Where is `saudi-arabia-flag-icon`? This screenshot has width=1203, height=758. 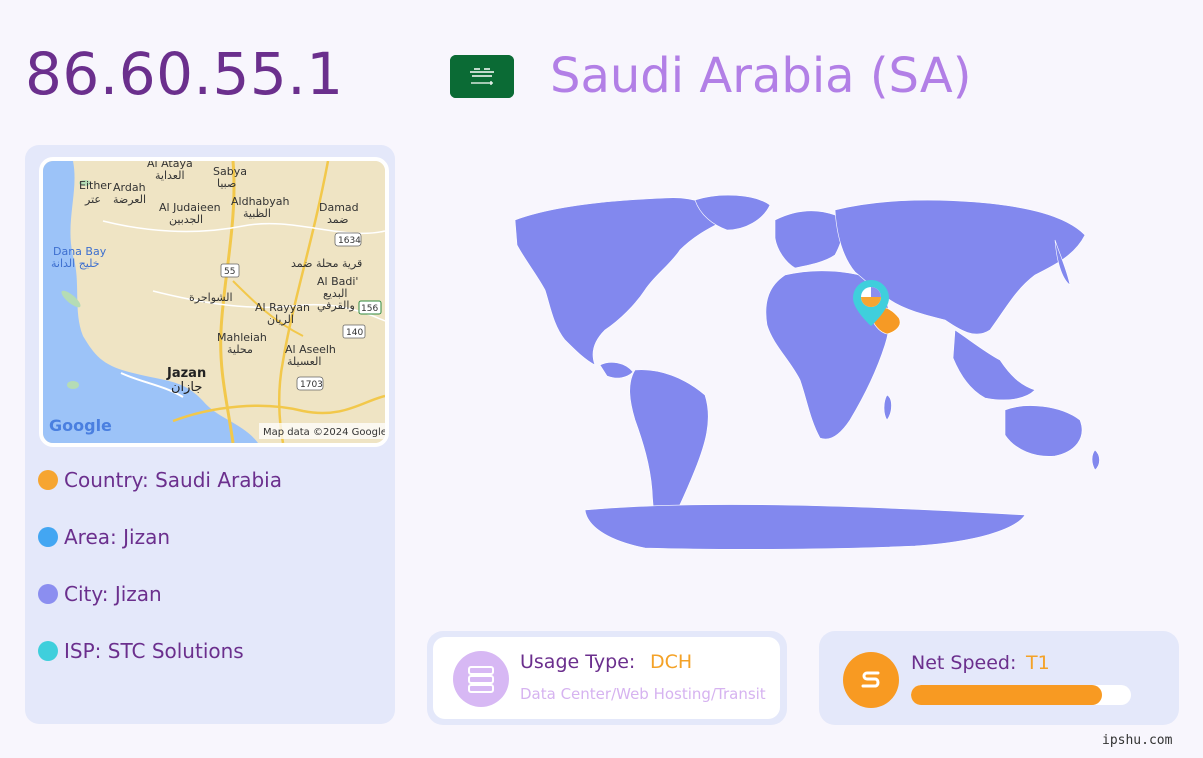
saudi-arabia-flag-icon is located at coordinates (482, 76).